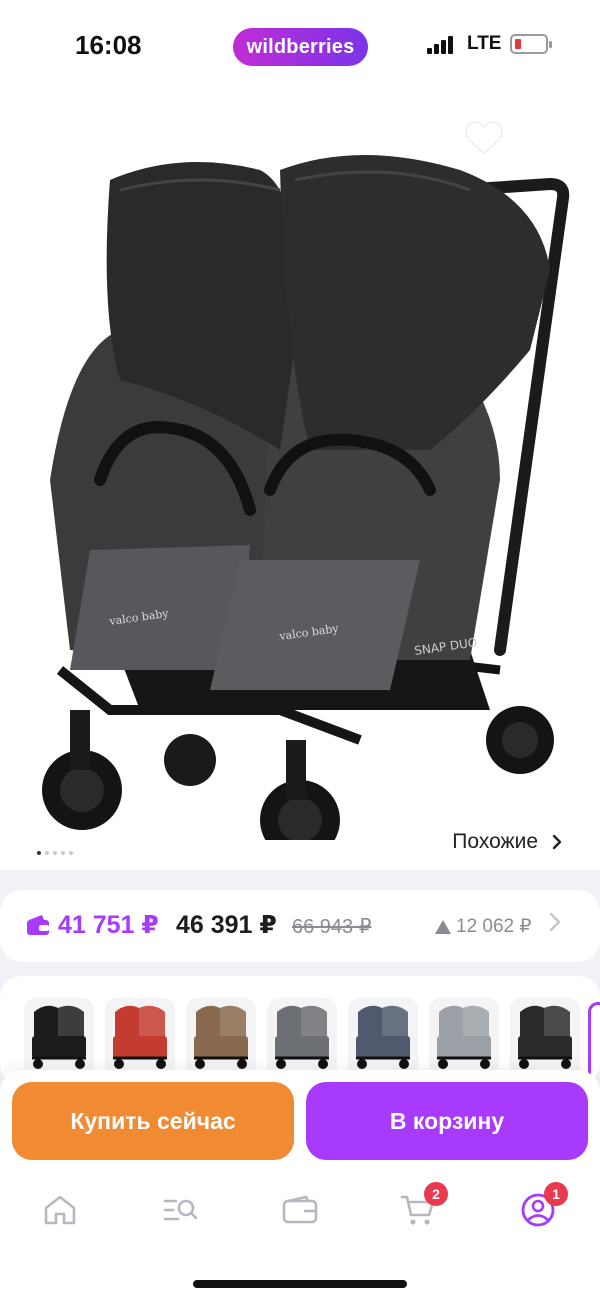  What do you see at coordinates (153, 1121) in the screenshot?
I see `buy-now-button: Купить сейчас` at bounding box center [153, 1121].